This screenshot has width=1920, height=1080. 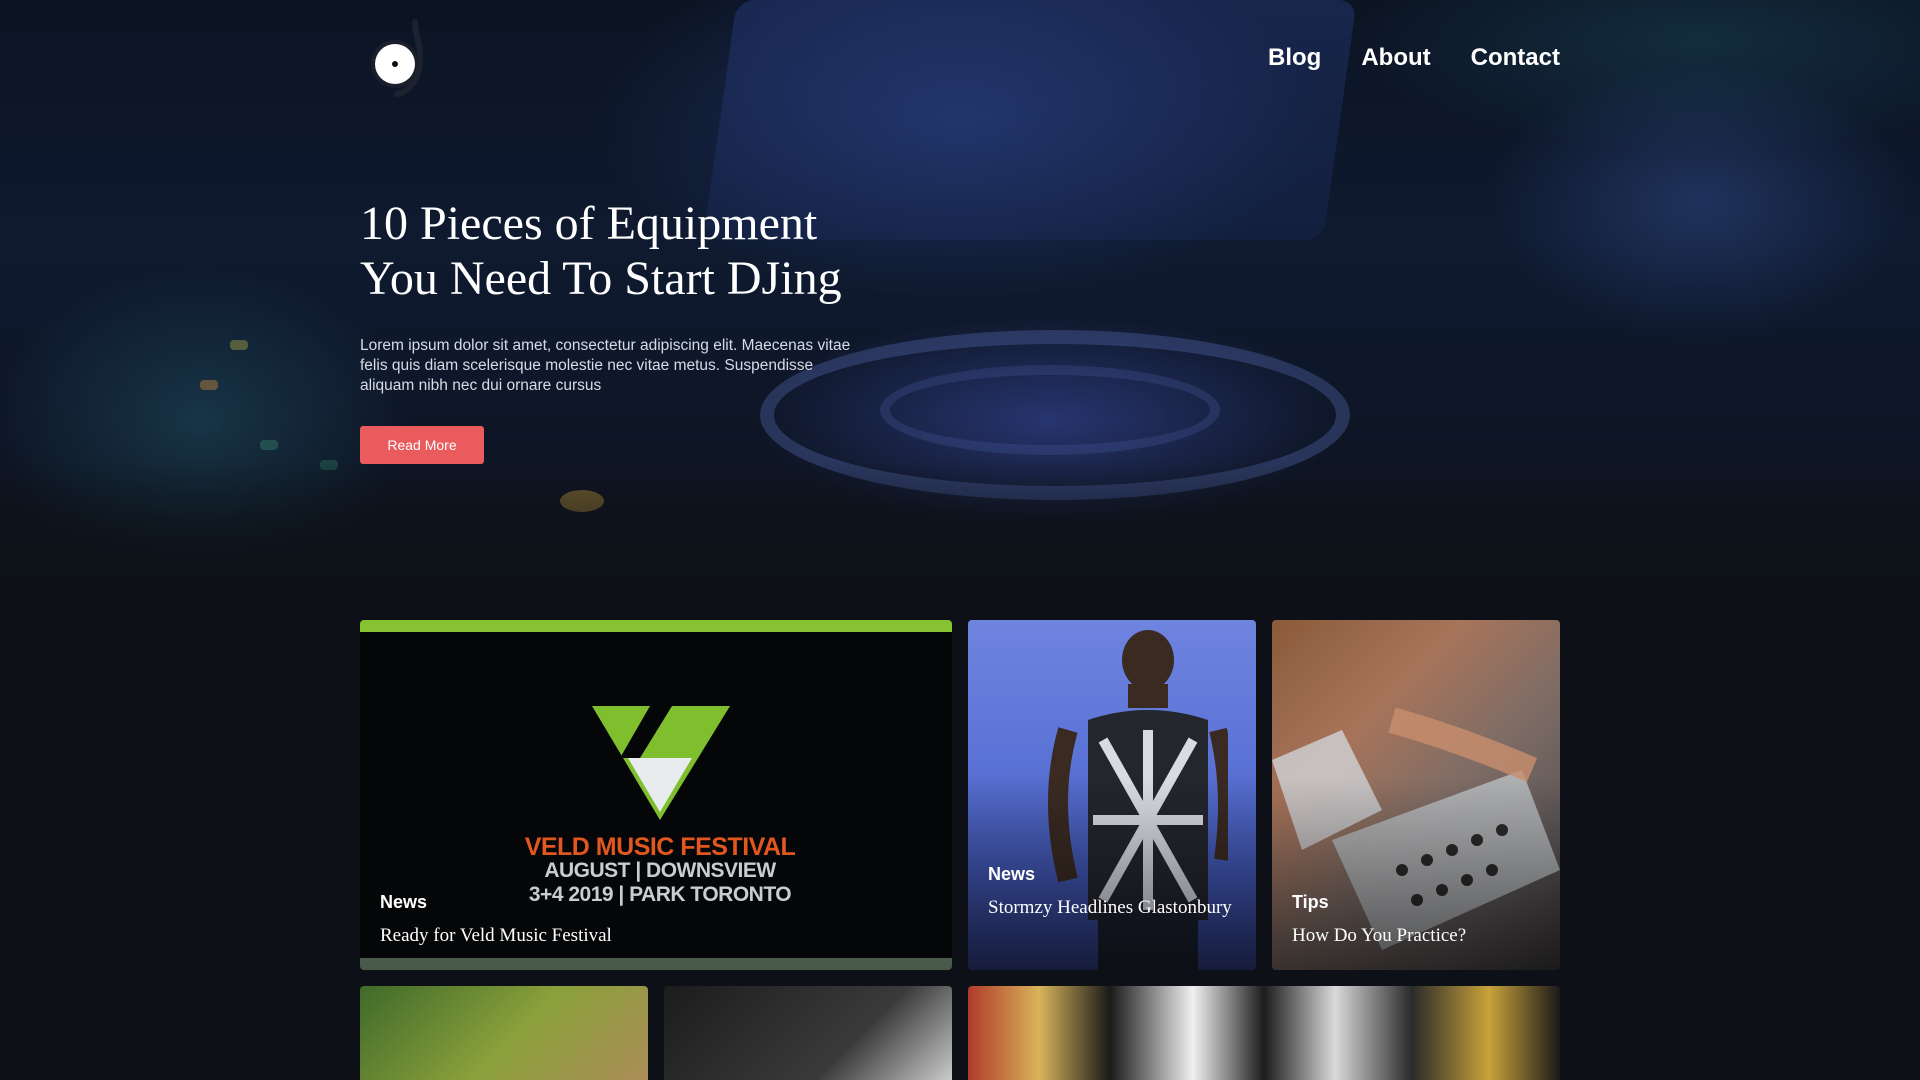 I want to click on card-category: Tips, so click(x=1310, y=902).